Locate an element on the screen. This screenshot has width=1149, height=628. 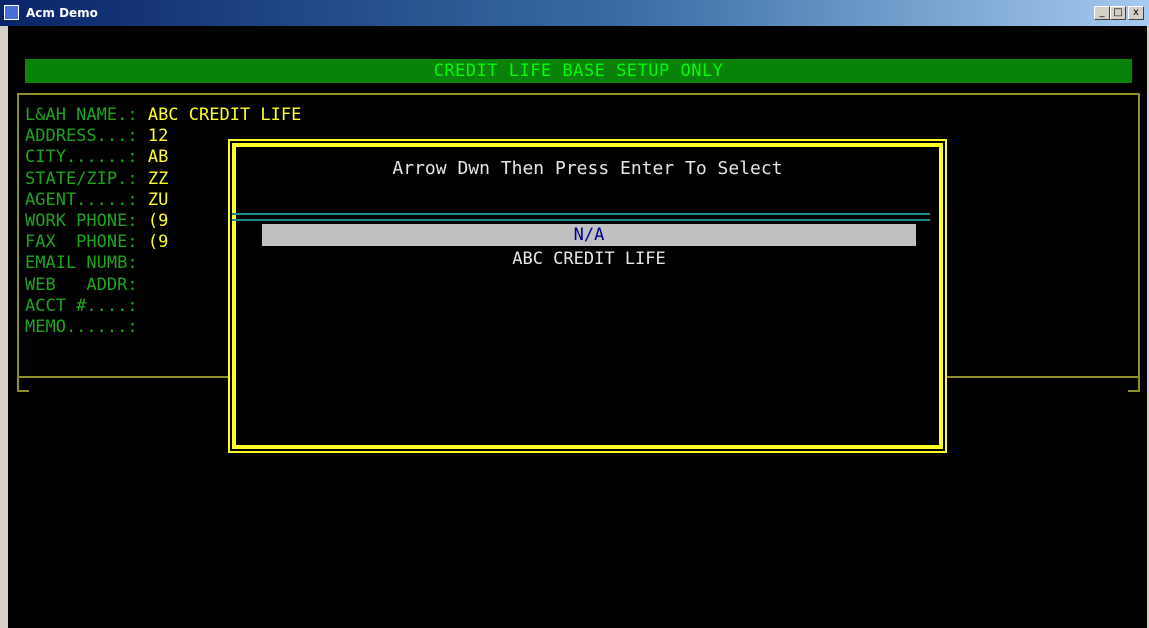
form-field-row: WEB ADDR: is located at coordinates (81, 285).